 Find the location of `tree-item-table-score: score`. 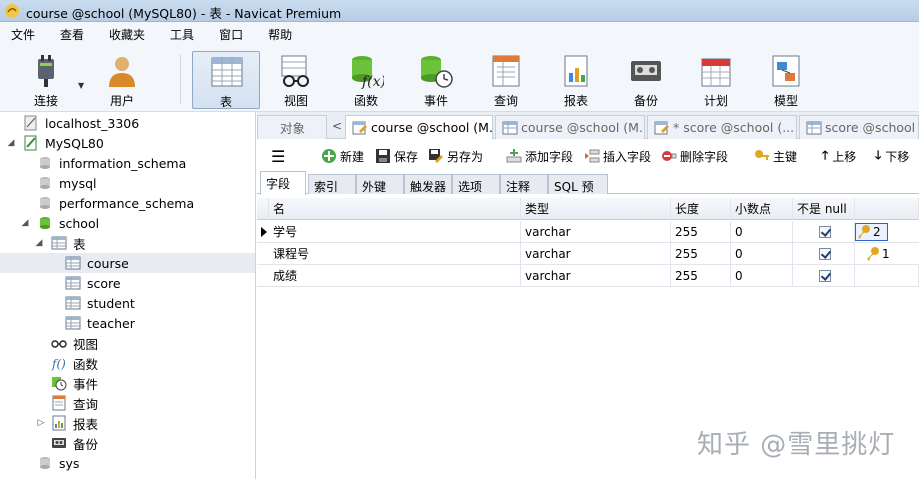

tree-item-table-score: score is located at coordinates (127, 283).